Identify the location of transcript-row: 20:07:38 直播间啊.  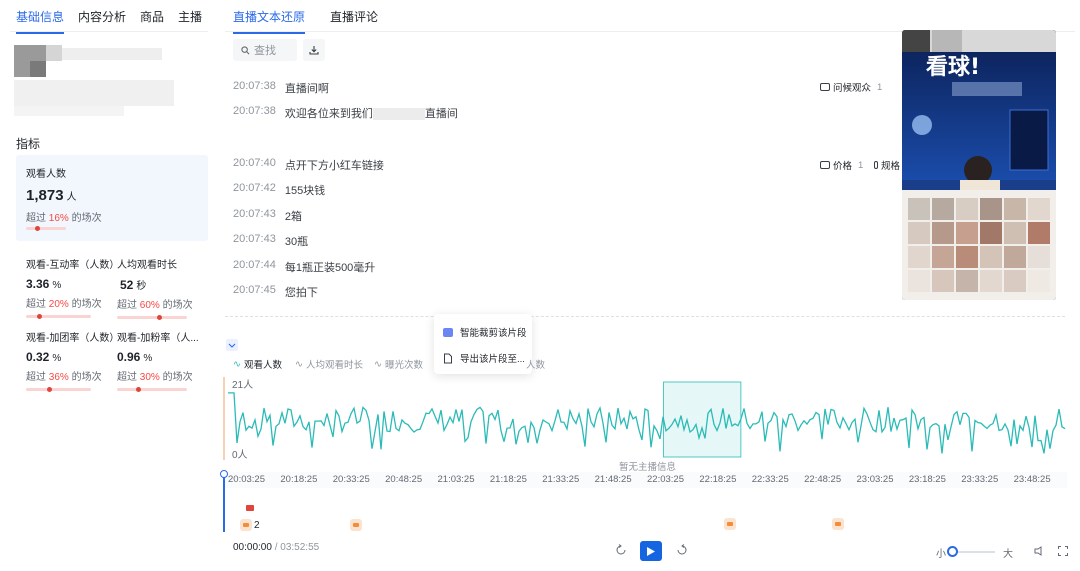
(281, 88).